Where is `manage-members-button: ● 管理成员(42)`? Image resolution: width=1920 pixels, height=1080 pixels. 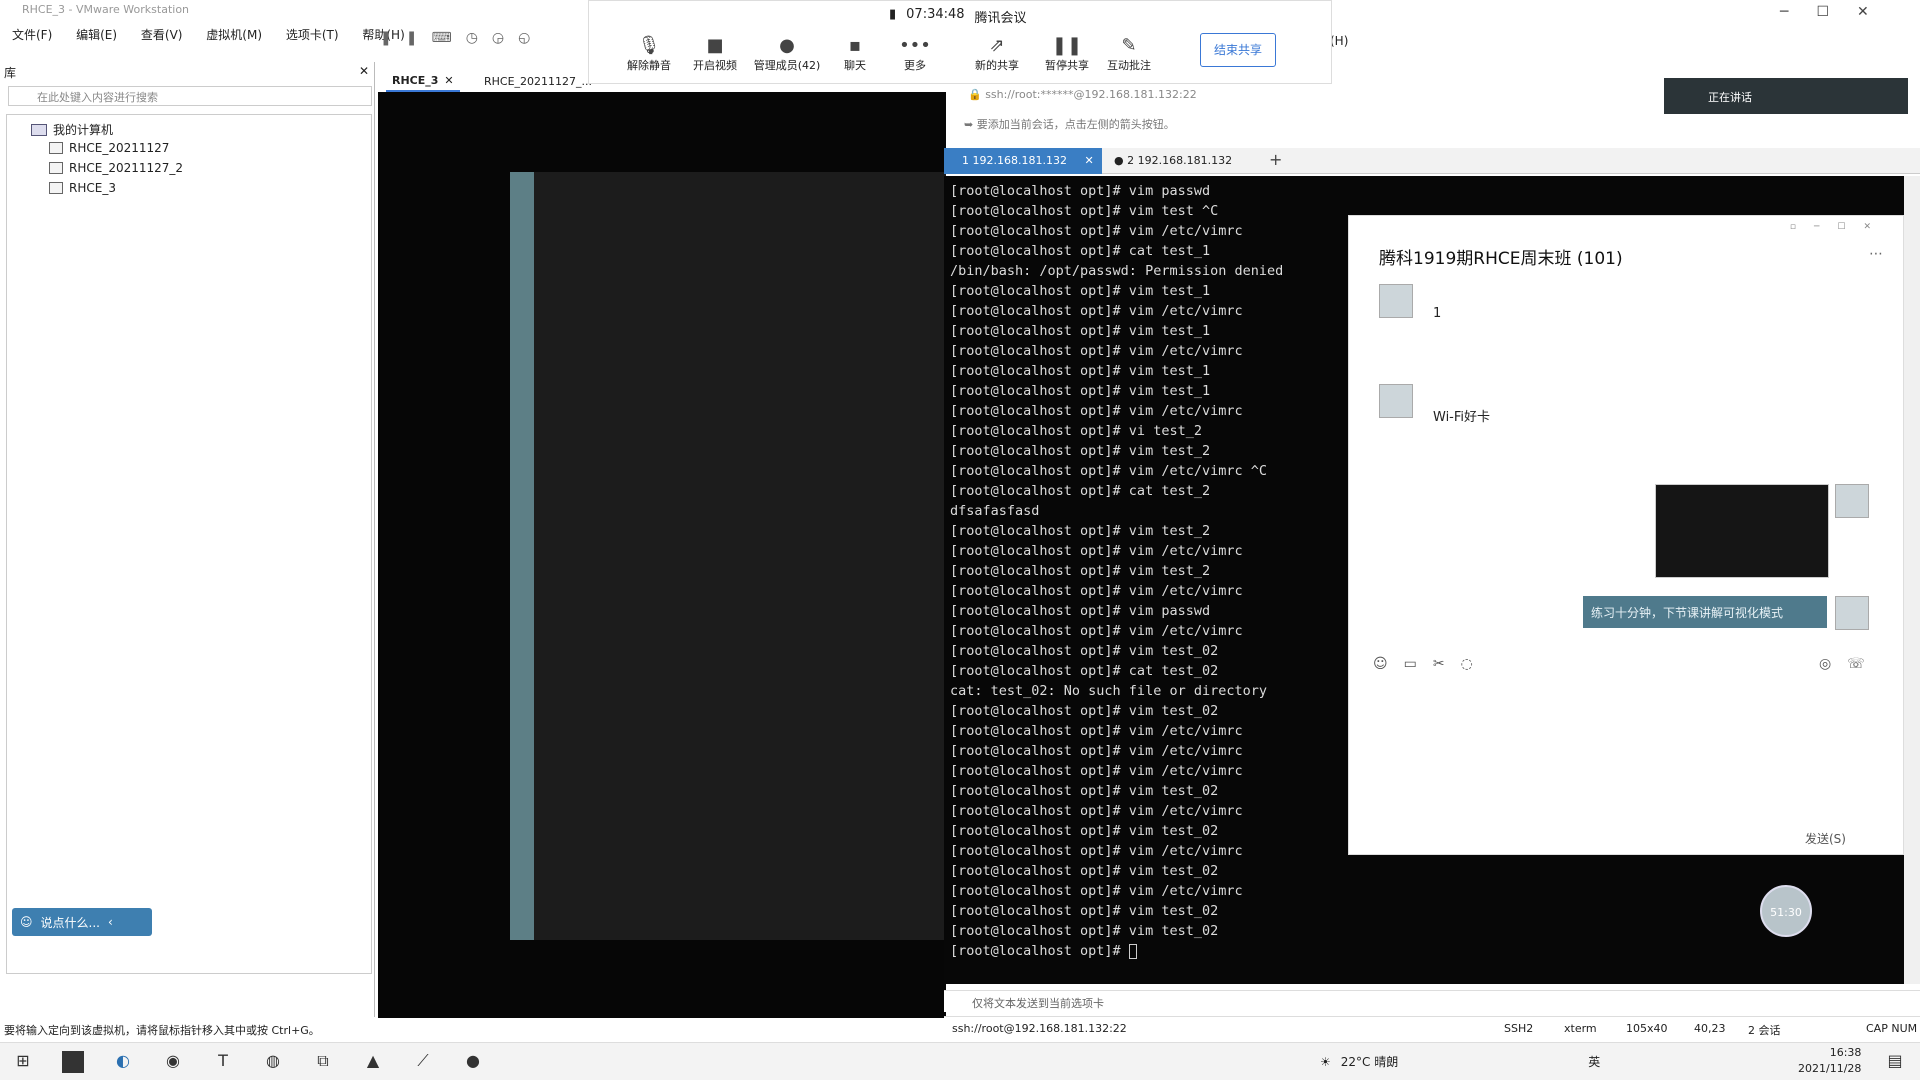
manage-members-button: ● 管理成员(42) is located at coordinates (787, 54).